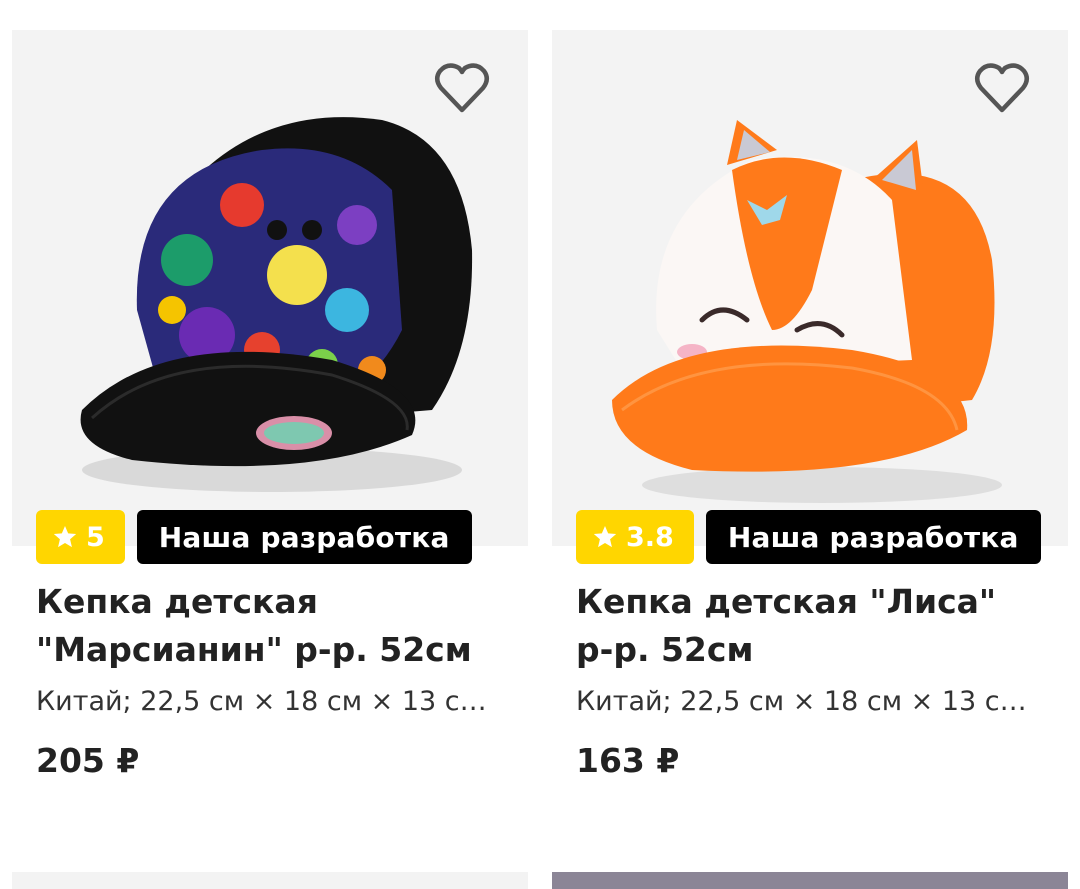 The width and height of the screenshot is (1080, 889). Describe the element at coordinates (80, 537) in the screenshot. I see `rating-badge: 5` at that location.